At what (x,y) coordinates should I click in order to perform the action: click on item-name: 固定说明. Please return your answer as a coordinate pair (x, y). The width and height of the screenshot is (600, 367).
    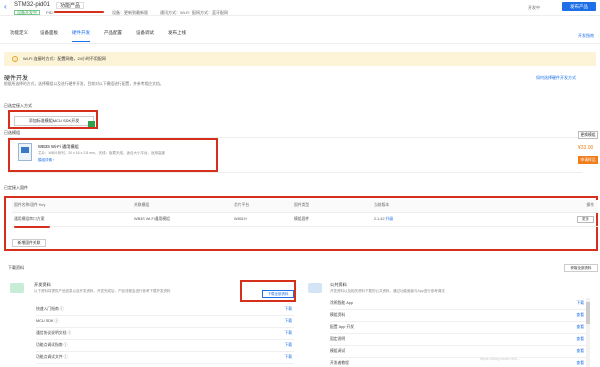
    Looking at the image, I should click on (338, 339).